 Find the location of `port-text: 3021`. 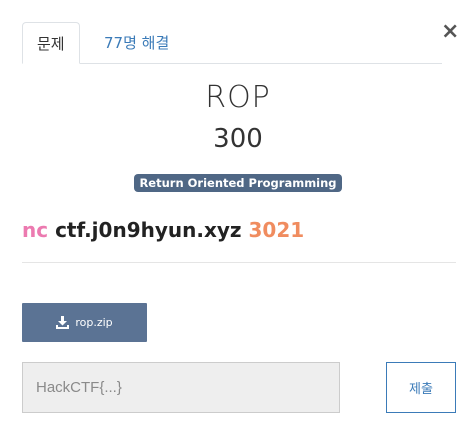

port-text: 3021 is located at coordinates (276, 230).